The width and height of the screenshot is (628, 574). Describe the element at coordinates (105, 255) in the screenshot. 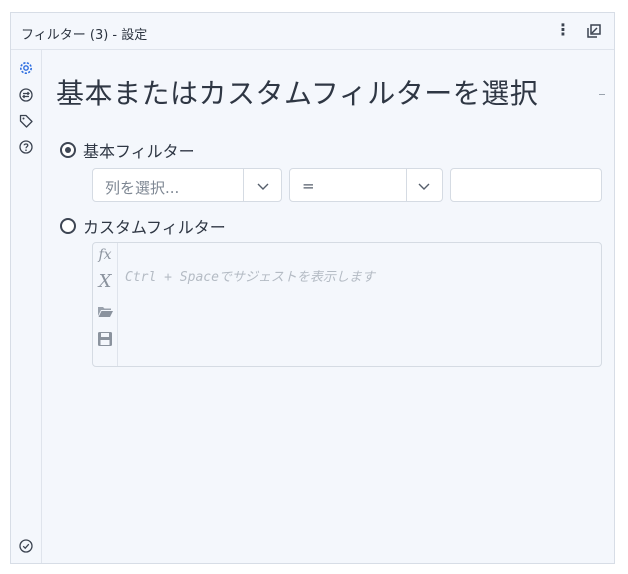

I see `function-icon: fx` at that location.